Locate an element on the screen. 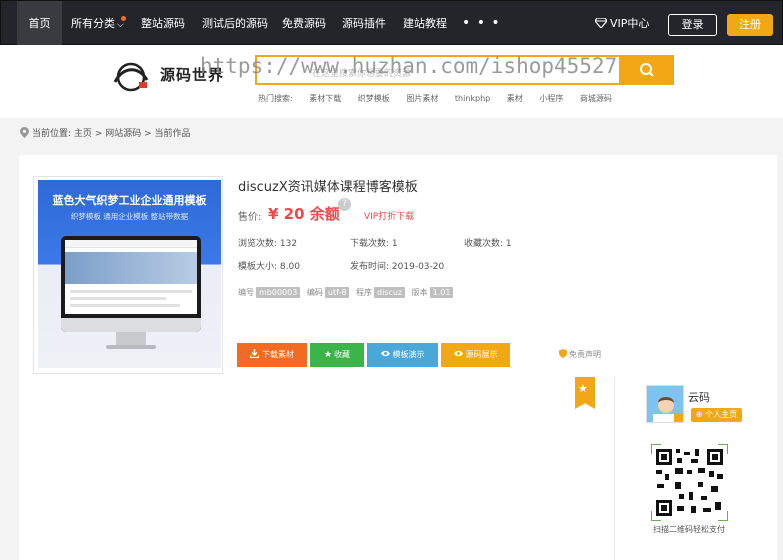 Image resolution: width=783 pixels, height=560 pixels. tag-label: 版本 is located at coordinates (419, 292).